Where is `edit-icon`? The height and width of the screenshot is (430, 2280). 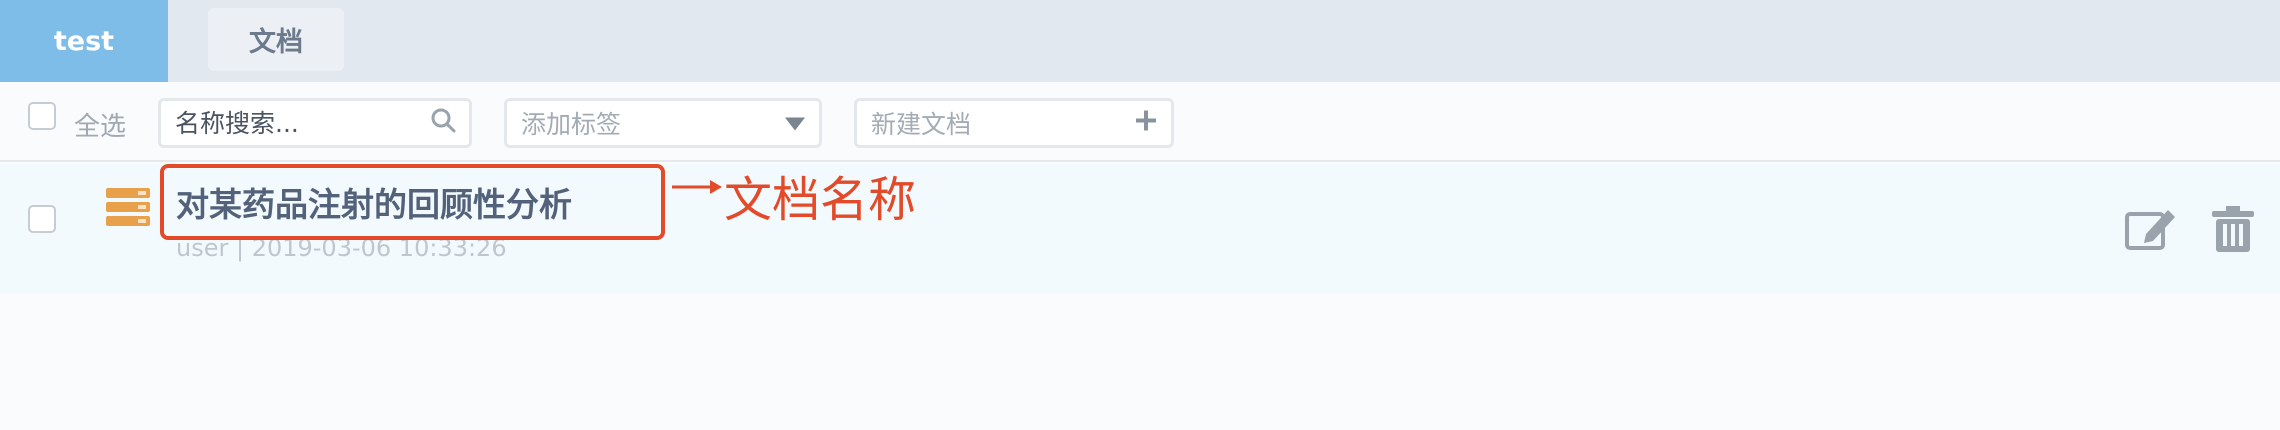 edit-icon is located at coordinates (2151, 231).